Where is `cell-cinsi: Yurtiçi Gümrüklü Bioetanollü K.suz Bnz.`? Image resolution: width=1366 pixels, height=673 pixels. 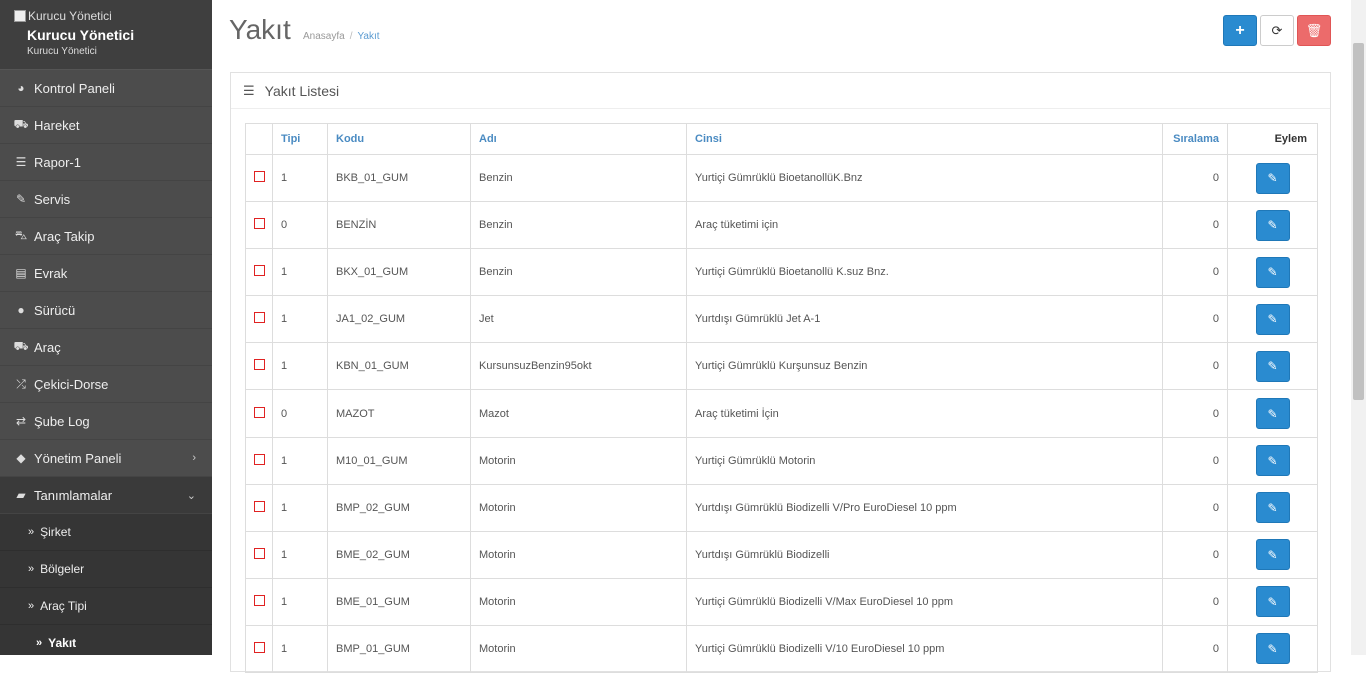 cell-cinsi: Yurtiçi Gümrüklü Bioetanollü K.suz Bnz. is located at coordinates (924, 272).